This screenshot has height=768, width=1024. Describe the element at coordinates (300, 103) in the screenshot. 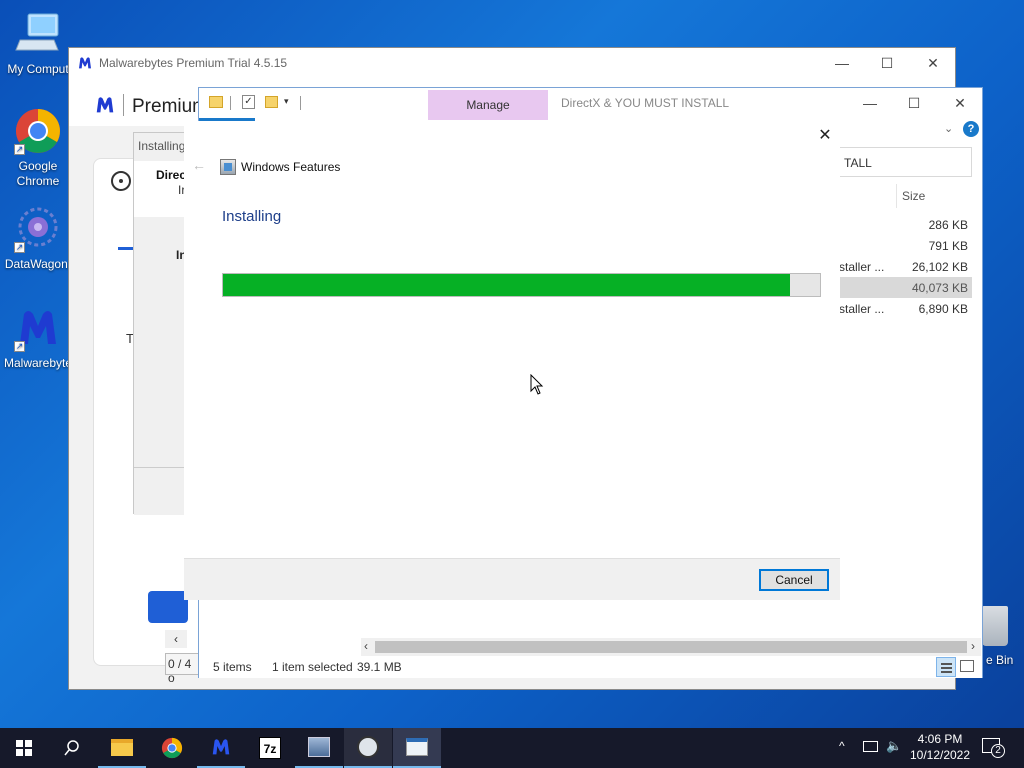

I see `toolbar-divider` at that location.